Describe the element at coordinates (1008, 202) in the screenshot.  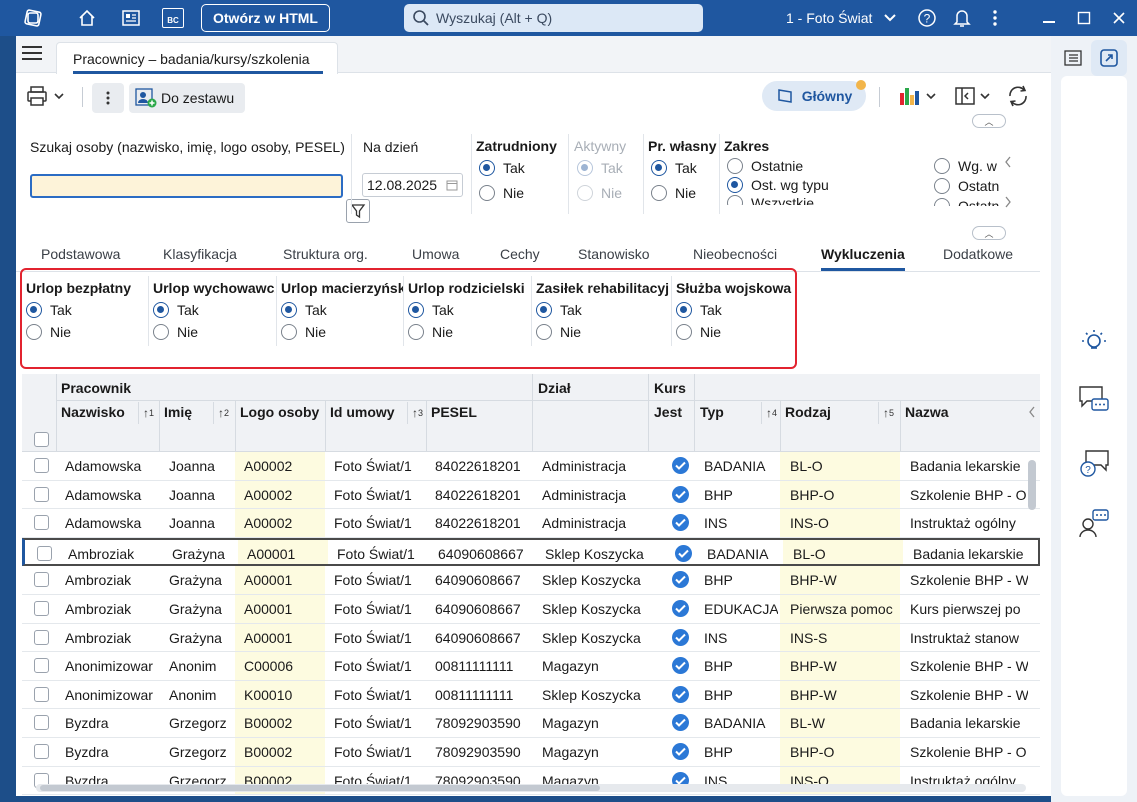
I see `chevron-right-icon` at that location.